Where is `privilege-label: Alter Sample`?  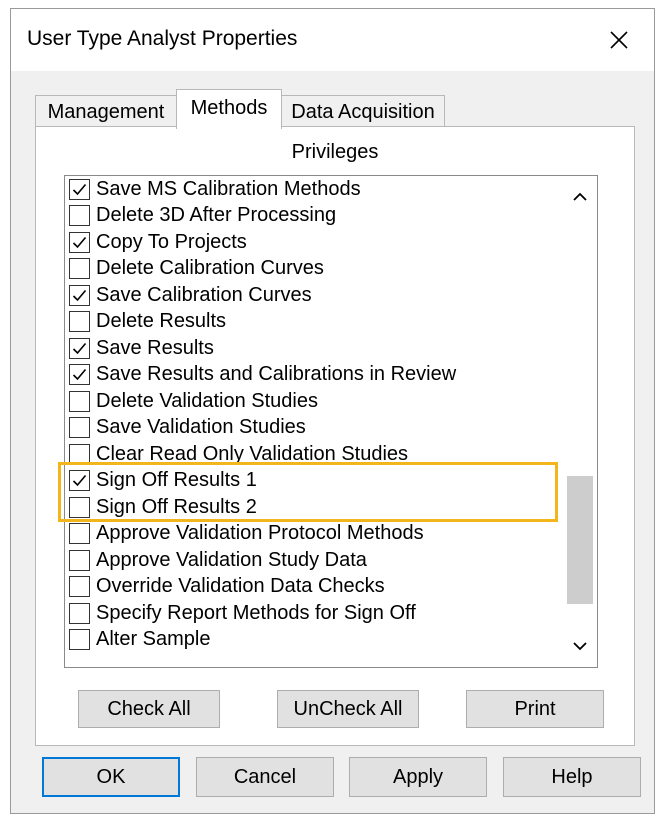
privilege-label: Alter Sample is located at coordinates (153, 639).